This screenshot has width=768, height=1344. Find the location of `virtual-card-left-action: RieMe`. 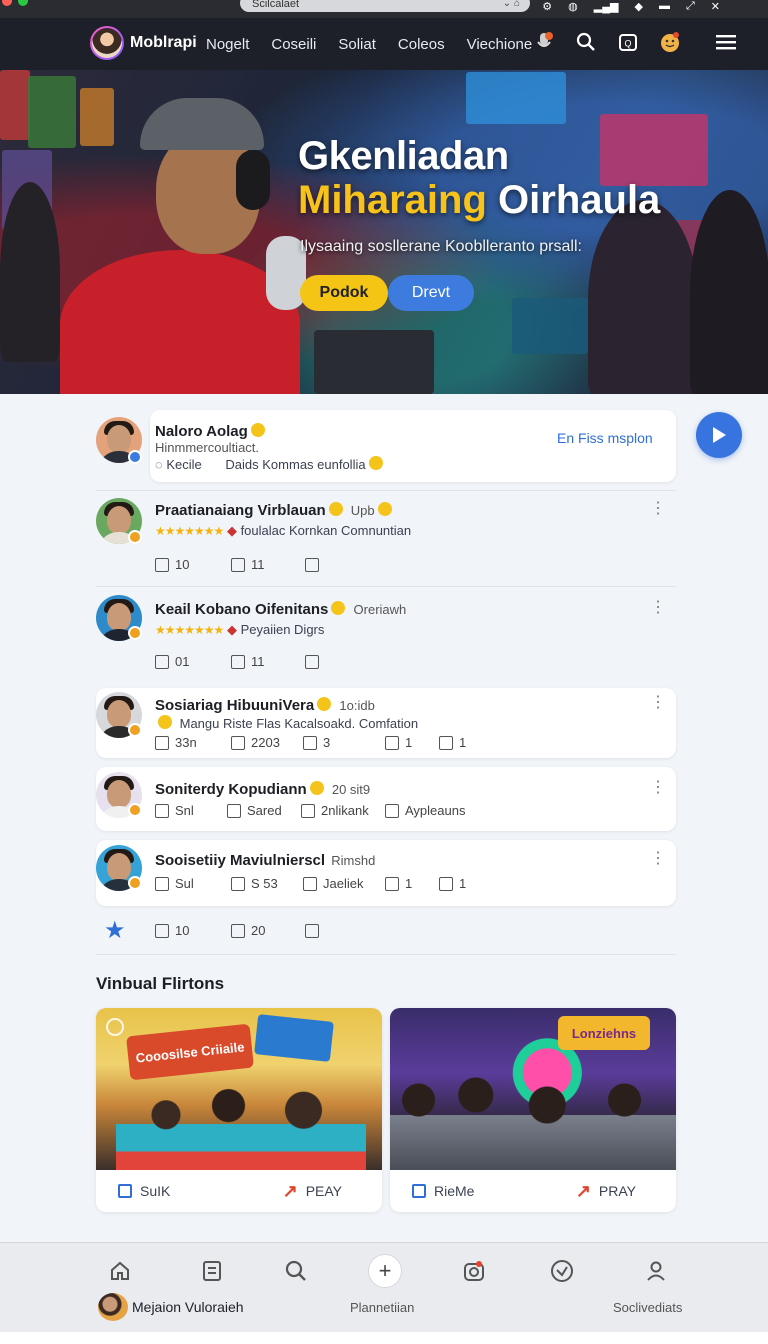

virtual-card-left-action: RieMe is located at coordinates (443, 1191).